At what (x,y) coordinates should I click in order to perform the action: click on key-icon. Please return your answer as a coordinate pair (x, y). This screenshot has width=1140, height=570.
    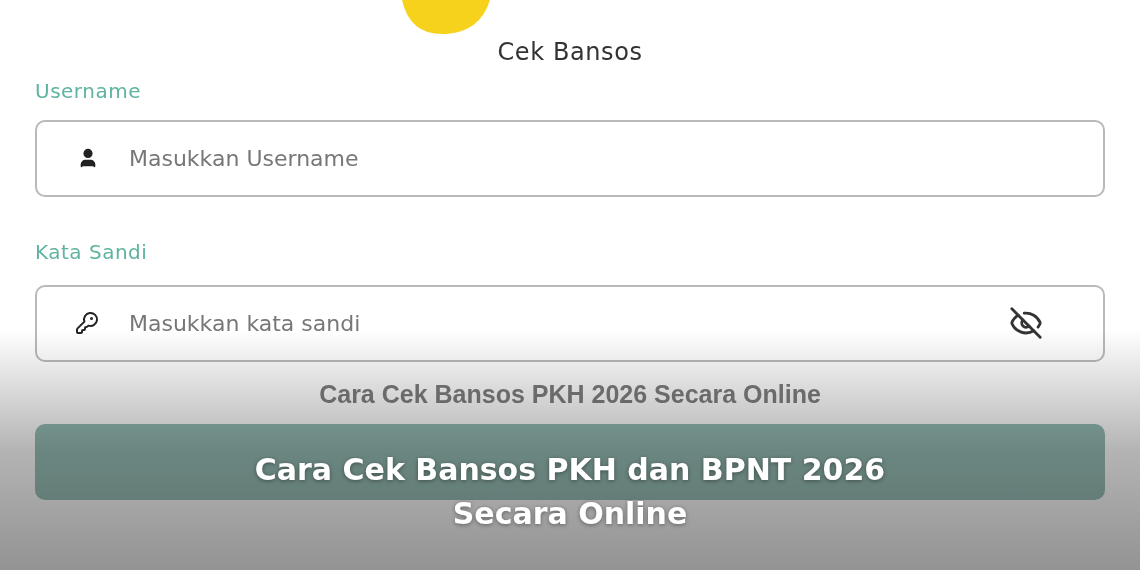
    Looking at the image, I should click on (87, 323).